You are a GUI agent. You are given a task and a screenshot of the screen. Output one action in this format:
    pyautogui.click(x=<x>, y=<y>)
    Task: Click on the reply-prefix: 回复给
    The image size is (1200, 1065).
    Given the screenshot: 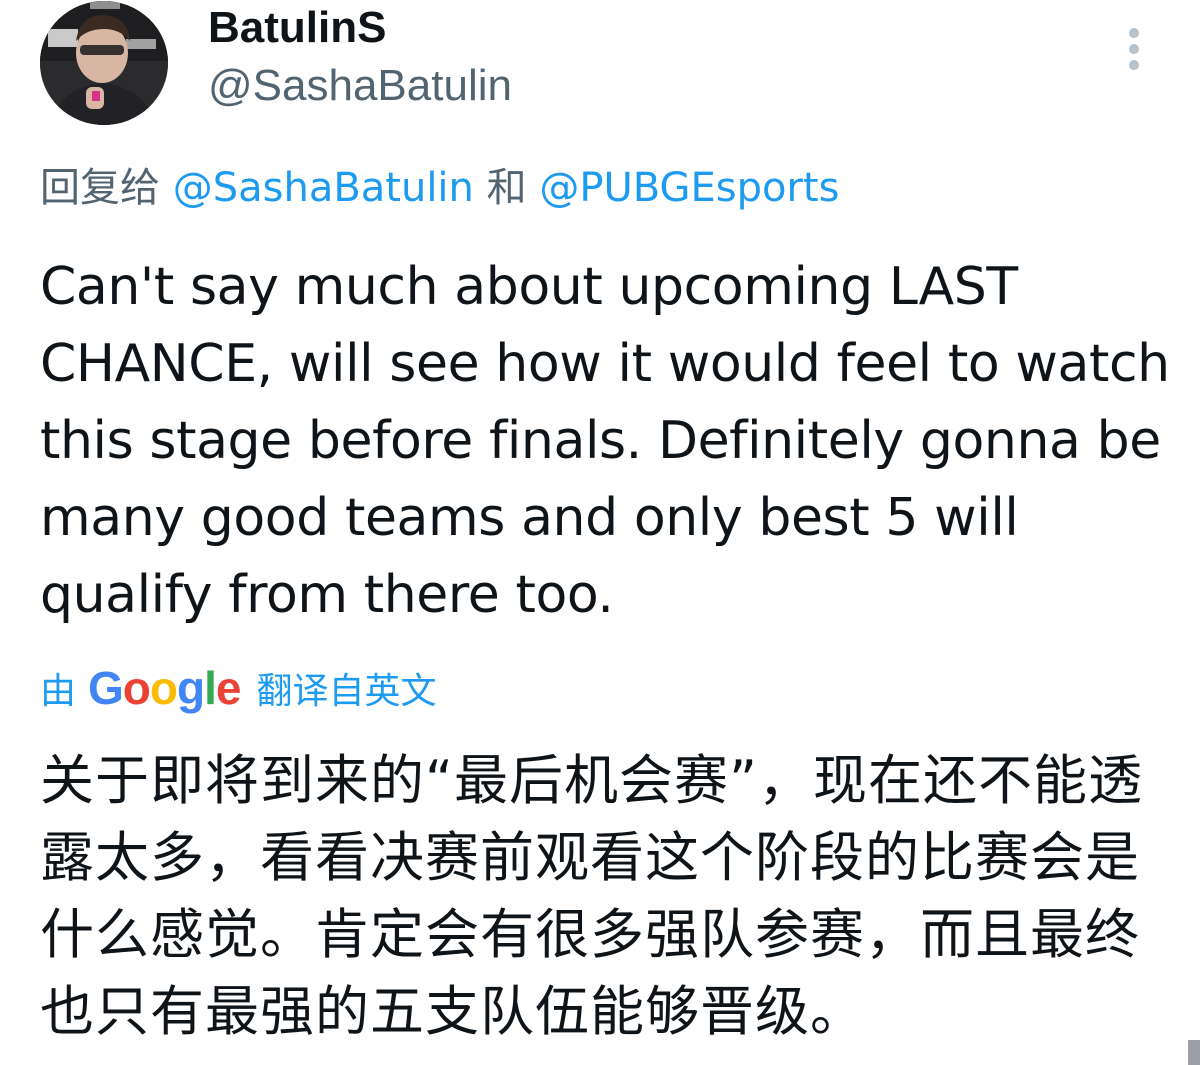 What is the action you would take?
    pyautogui.click(x=100, y=188)
    